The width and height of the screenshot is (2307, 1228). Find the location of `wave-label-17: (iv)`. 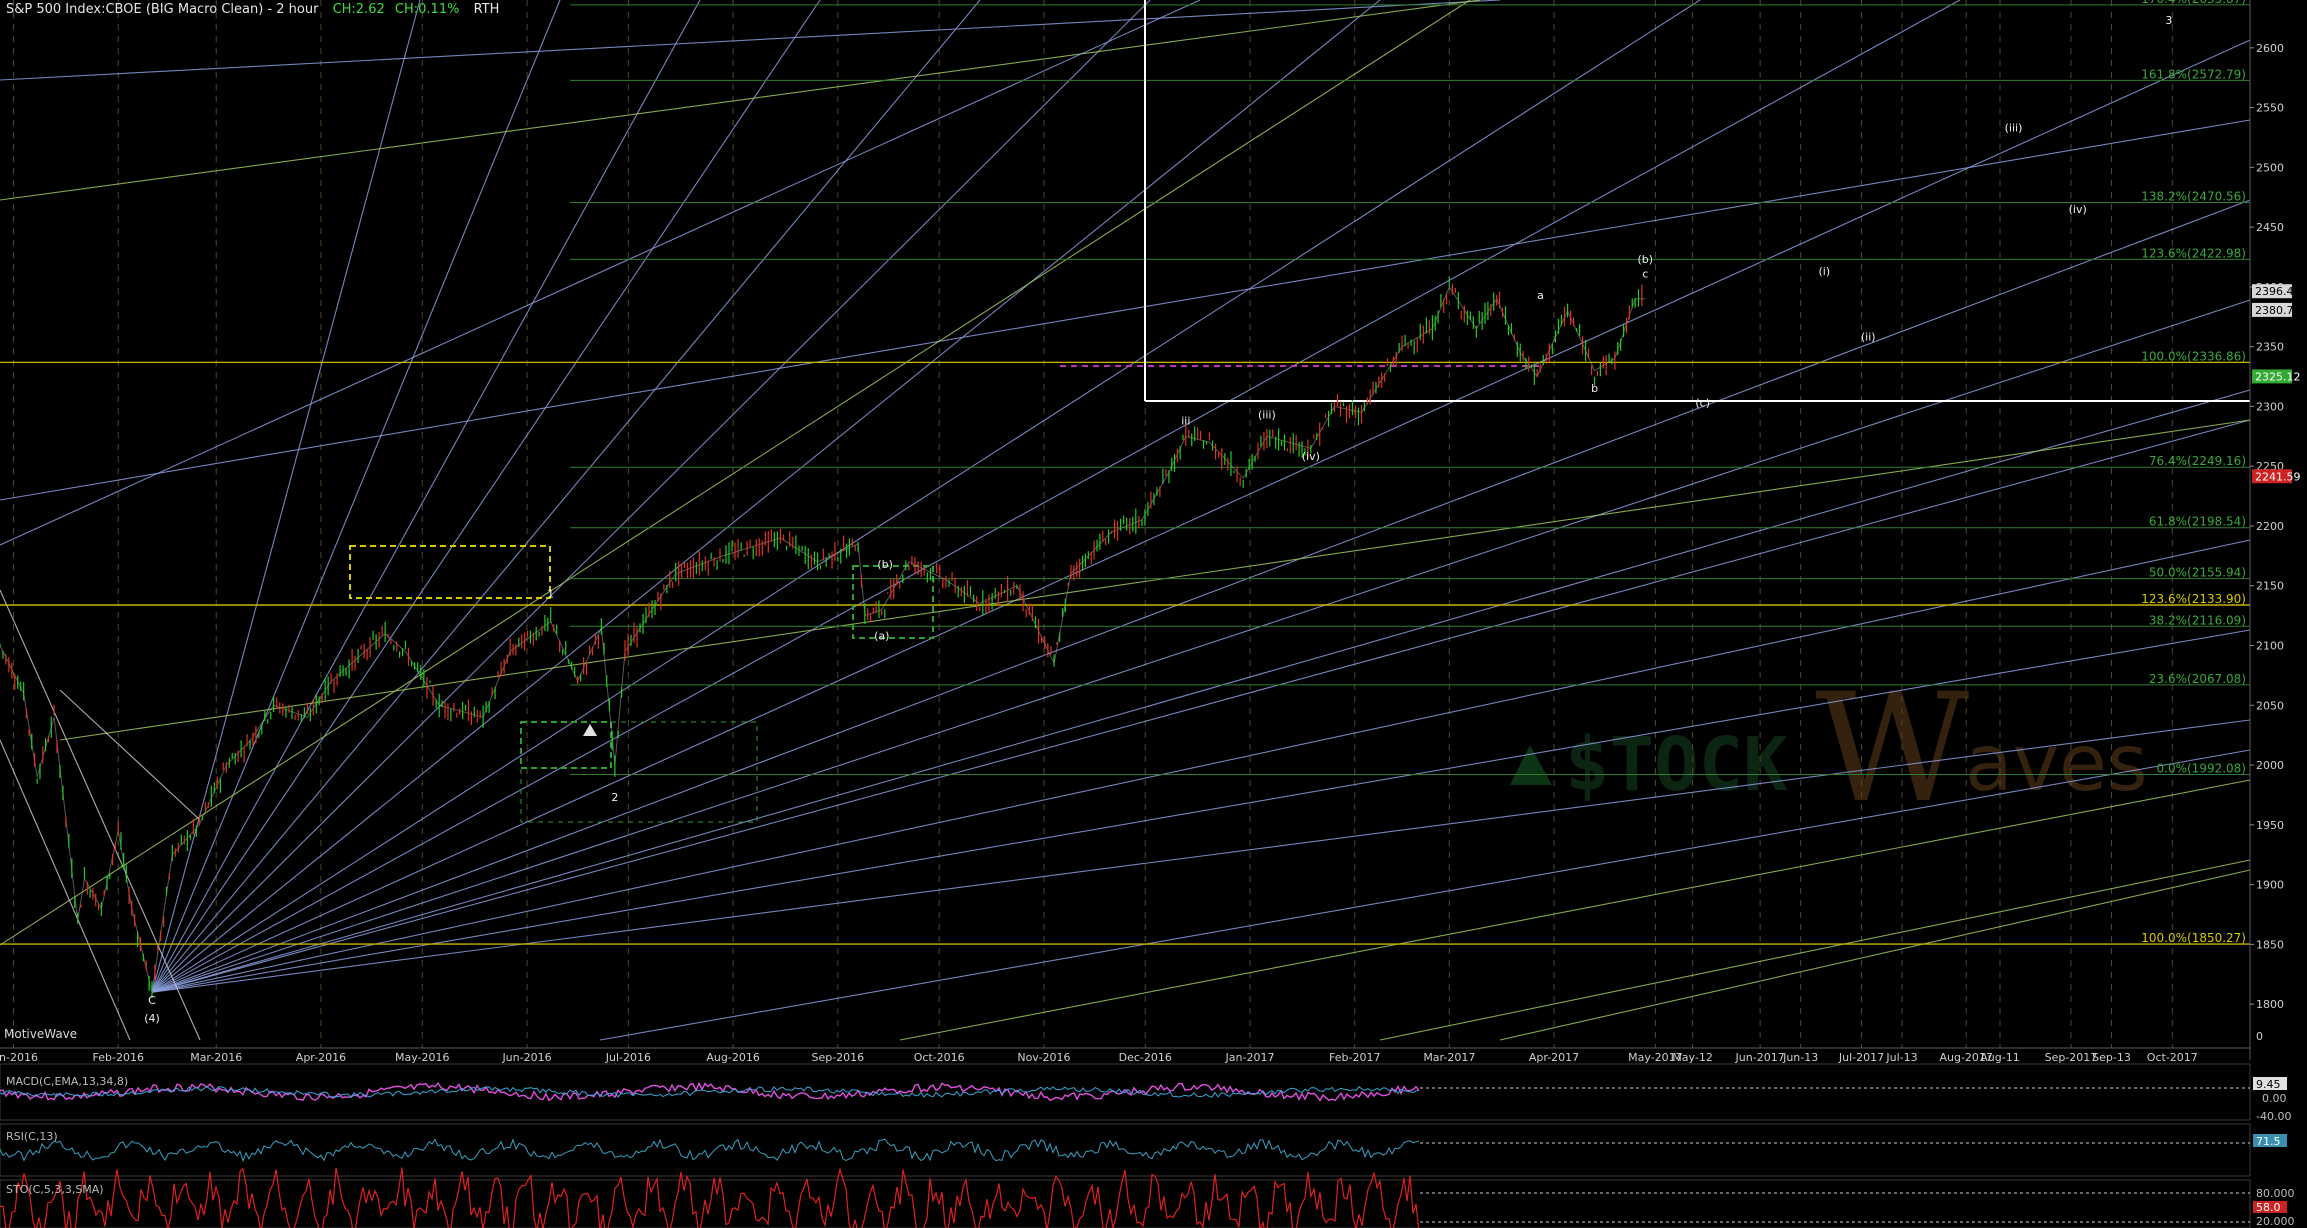

wave-label-17: (iv) is located at coordinates (2078, 209).